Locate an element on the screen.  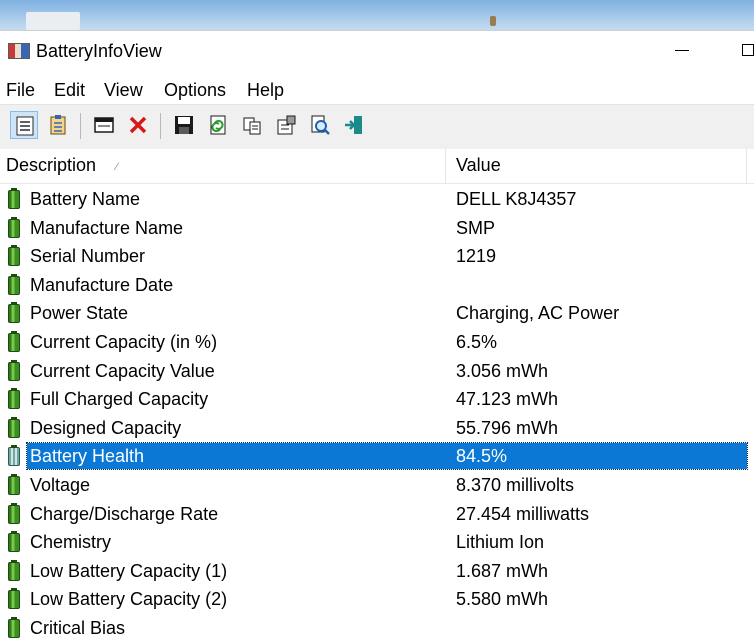
row-description: Critical Bias is located at coordinates (78, 627).